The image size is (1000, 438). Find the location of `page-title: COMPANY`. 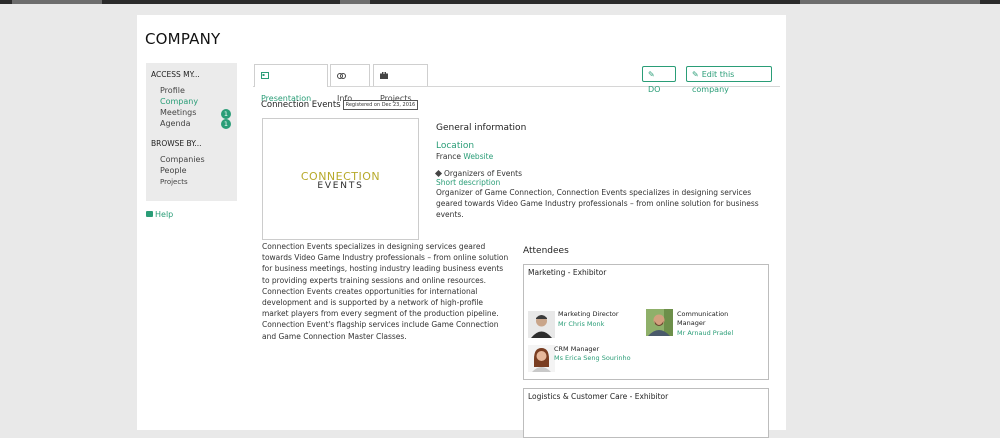

page-title: COMPANY is located at coordinates (183, 39).